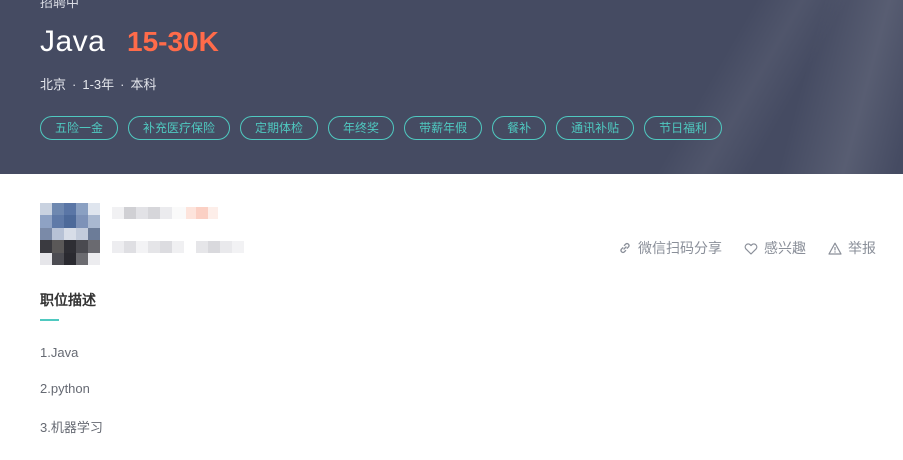 This screenshot has height=460, width=903. What do you see at coordinates (519, 128) in the screenshot?
I see `benefit-tag: 餐补` at bounding box center [519, 128].